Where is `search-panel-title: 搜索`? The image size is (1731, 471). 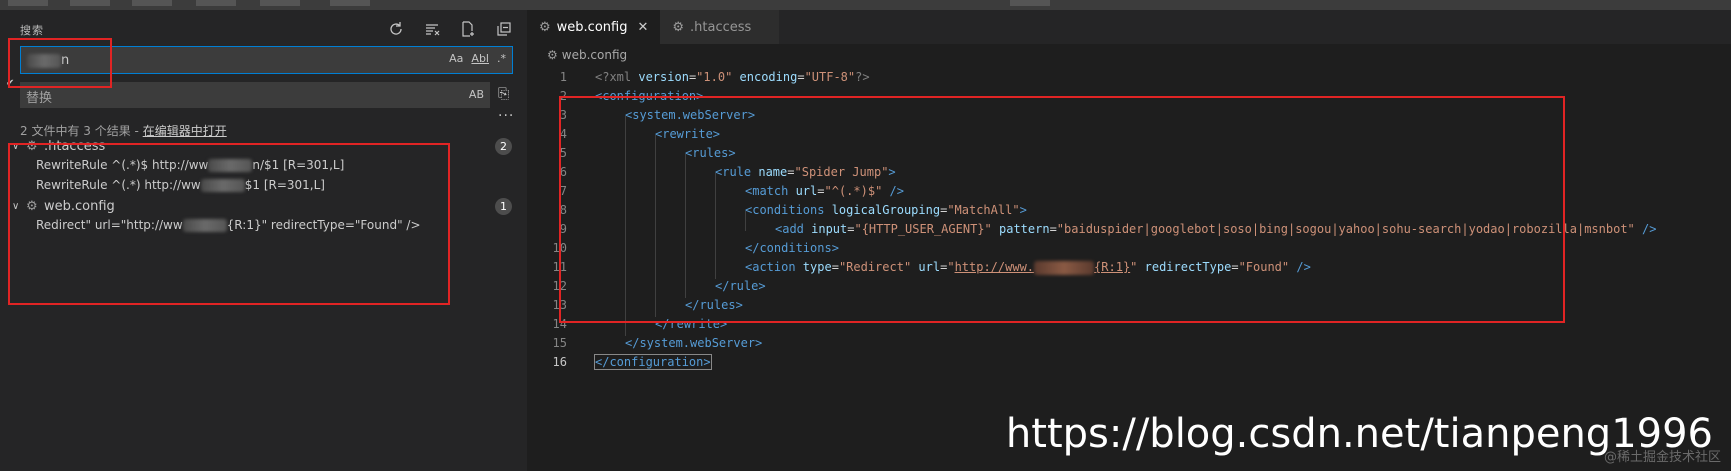 search-panel-title: 搜索 is located at coordinates (32, 30).